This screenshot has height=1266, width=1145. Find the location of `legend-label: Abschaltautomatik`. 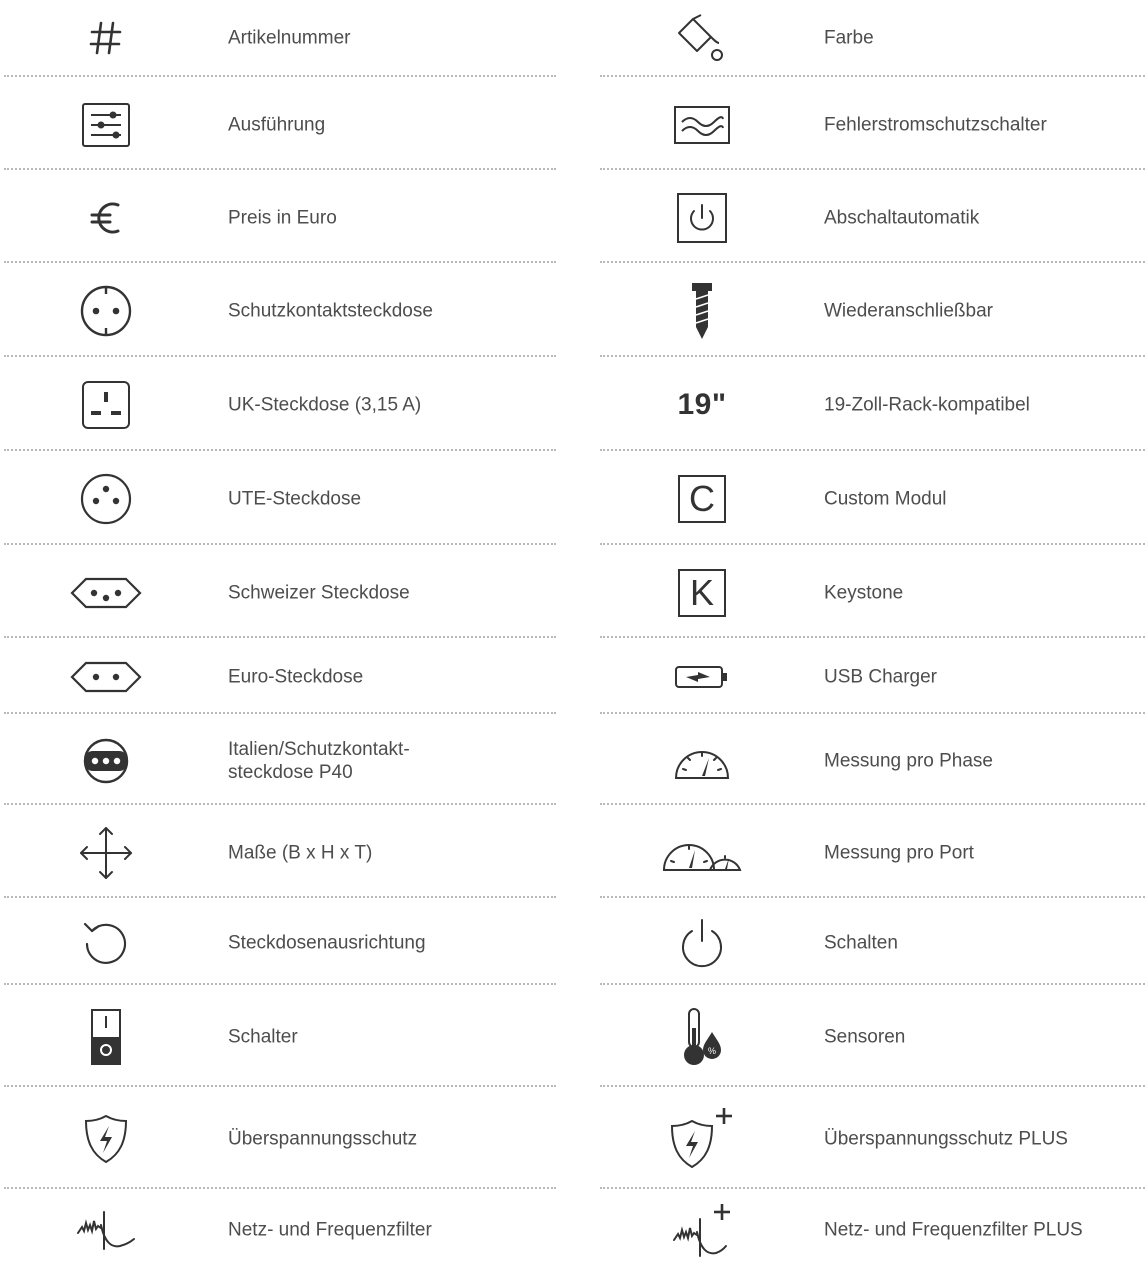

legend-label: Abschaltautomatik is located at coordinates (902, 217).